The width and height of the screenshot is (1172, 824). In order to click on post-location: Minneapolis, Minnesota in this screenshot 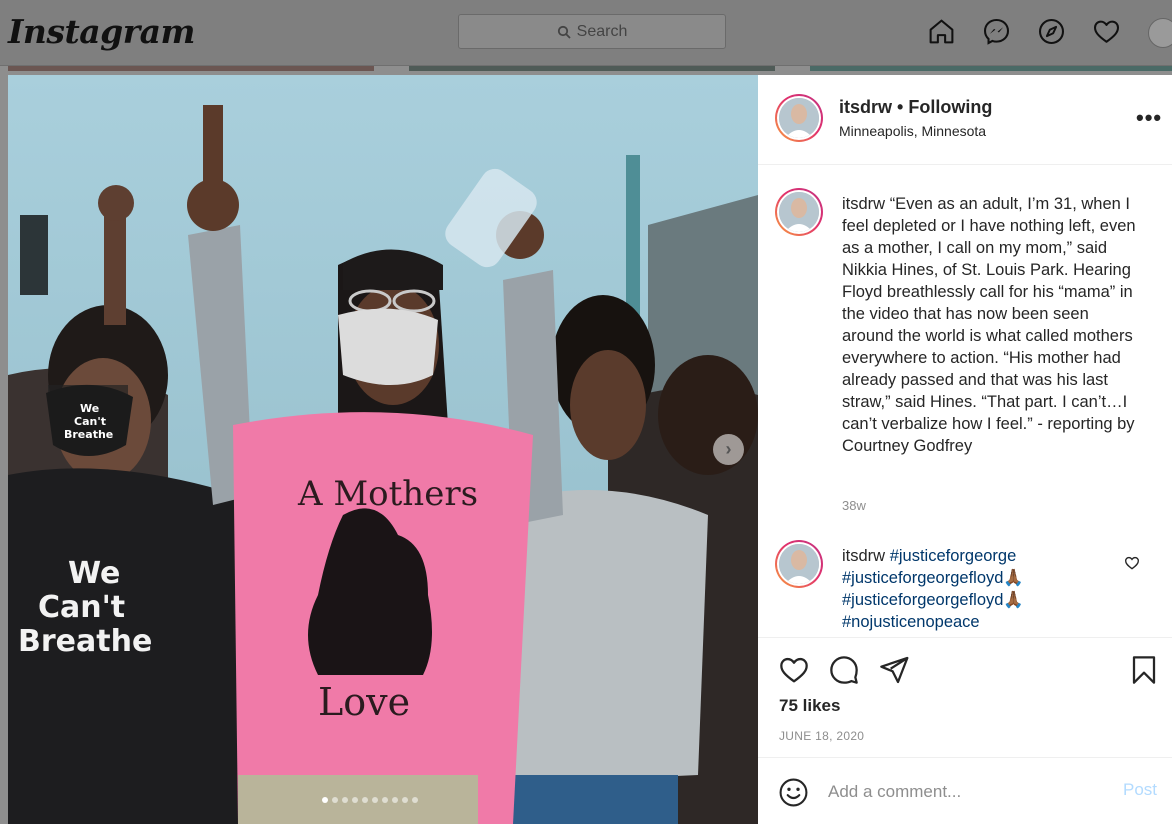, I will do `click(912, 131)`.